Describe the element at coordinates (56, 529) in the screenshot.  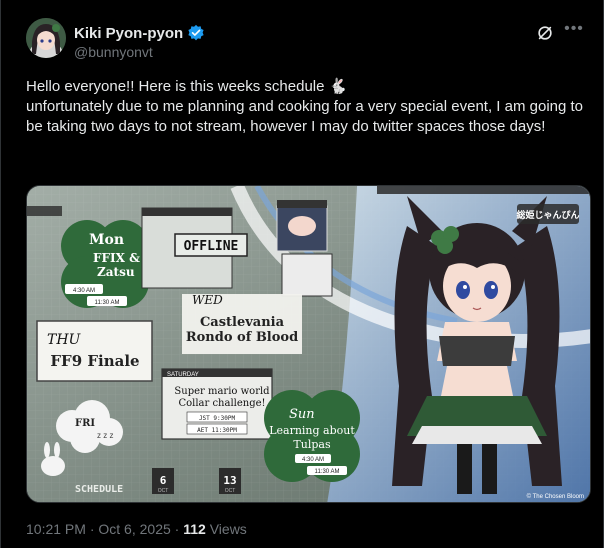
I see `tweet-time: 10:21 PM` at that location.